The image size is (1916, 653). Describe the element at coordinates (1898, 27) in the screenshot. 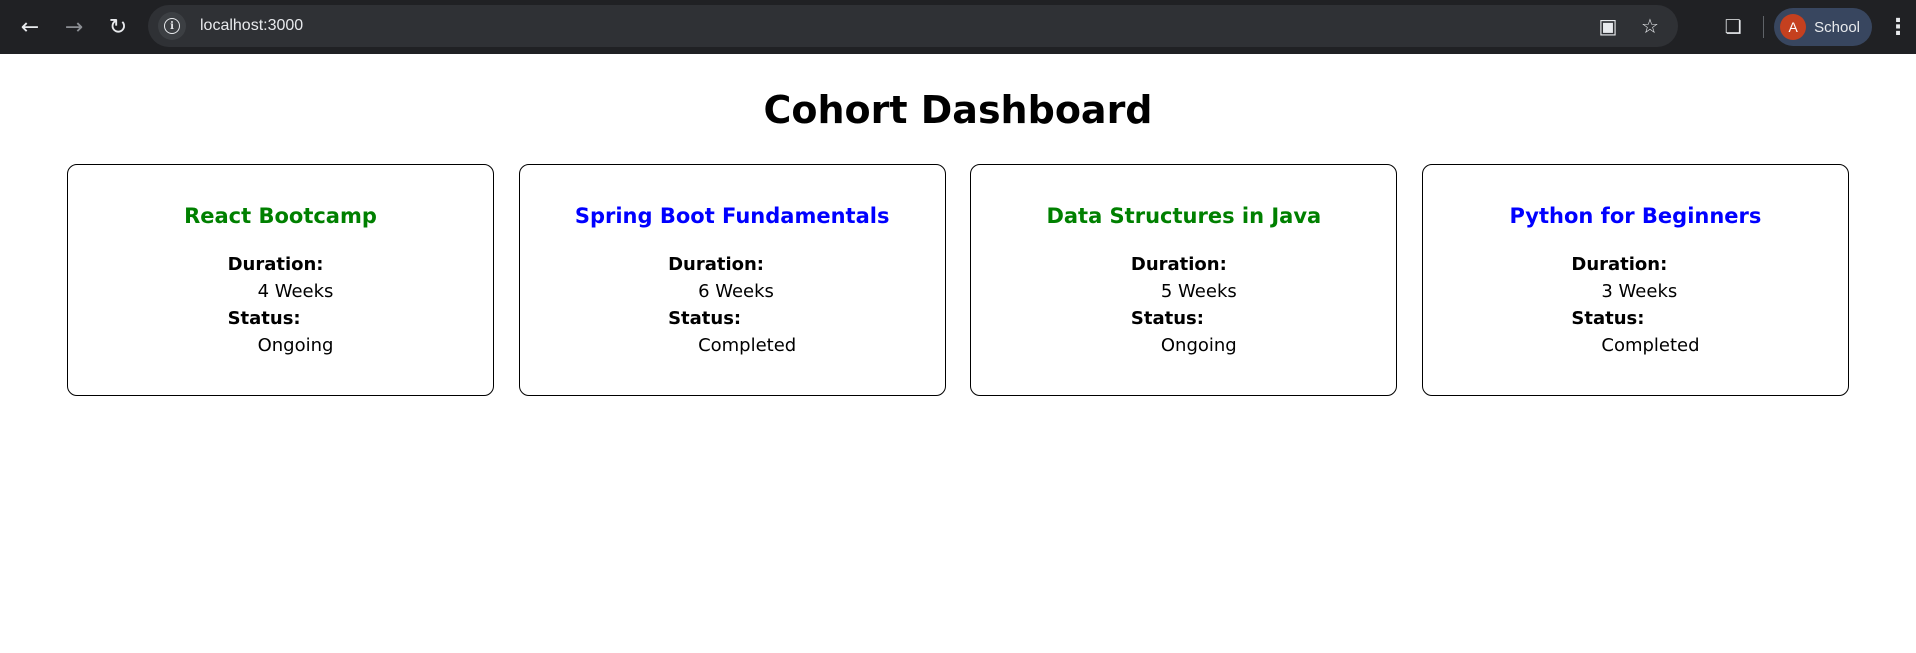

I see `kebab-menu-icon: ⋮` at that location.